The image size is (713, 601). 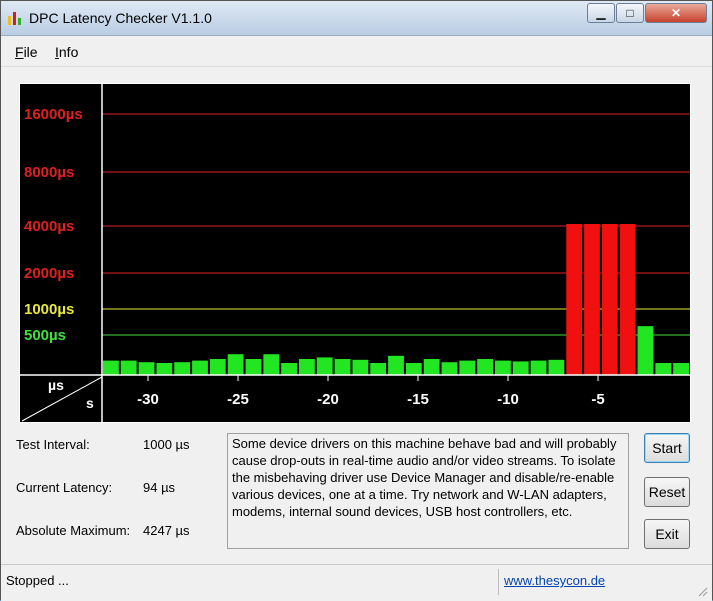 I want to click on app-bars-icon, so click(x=14, y=18).